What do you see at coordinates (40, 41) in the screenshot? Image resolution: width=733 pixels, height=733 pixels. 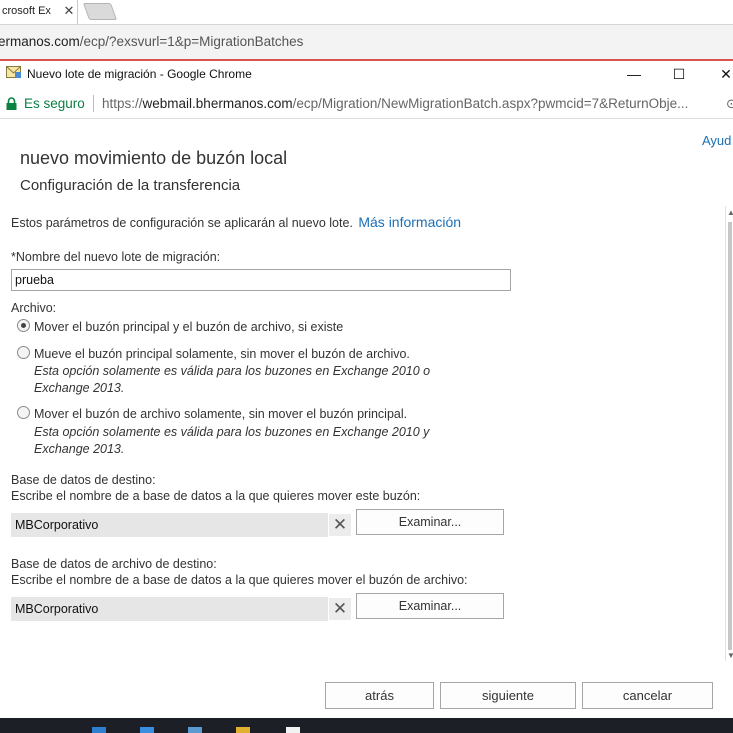 I see `background-url-host: ermanos.com` at bounding box center [40, 41].